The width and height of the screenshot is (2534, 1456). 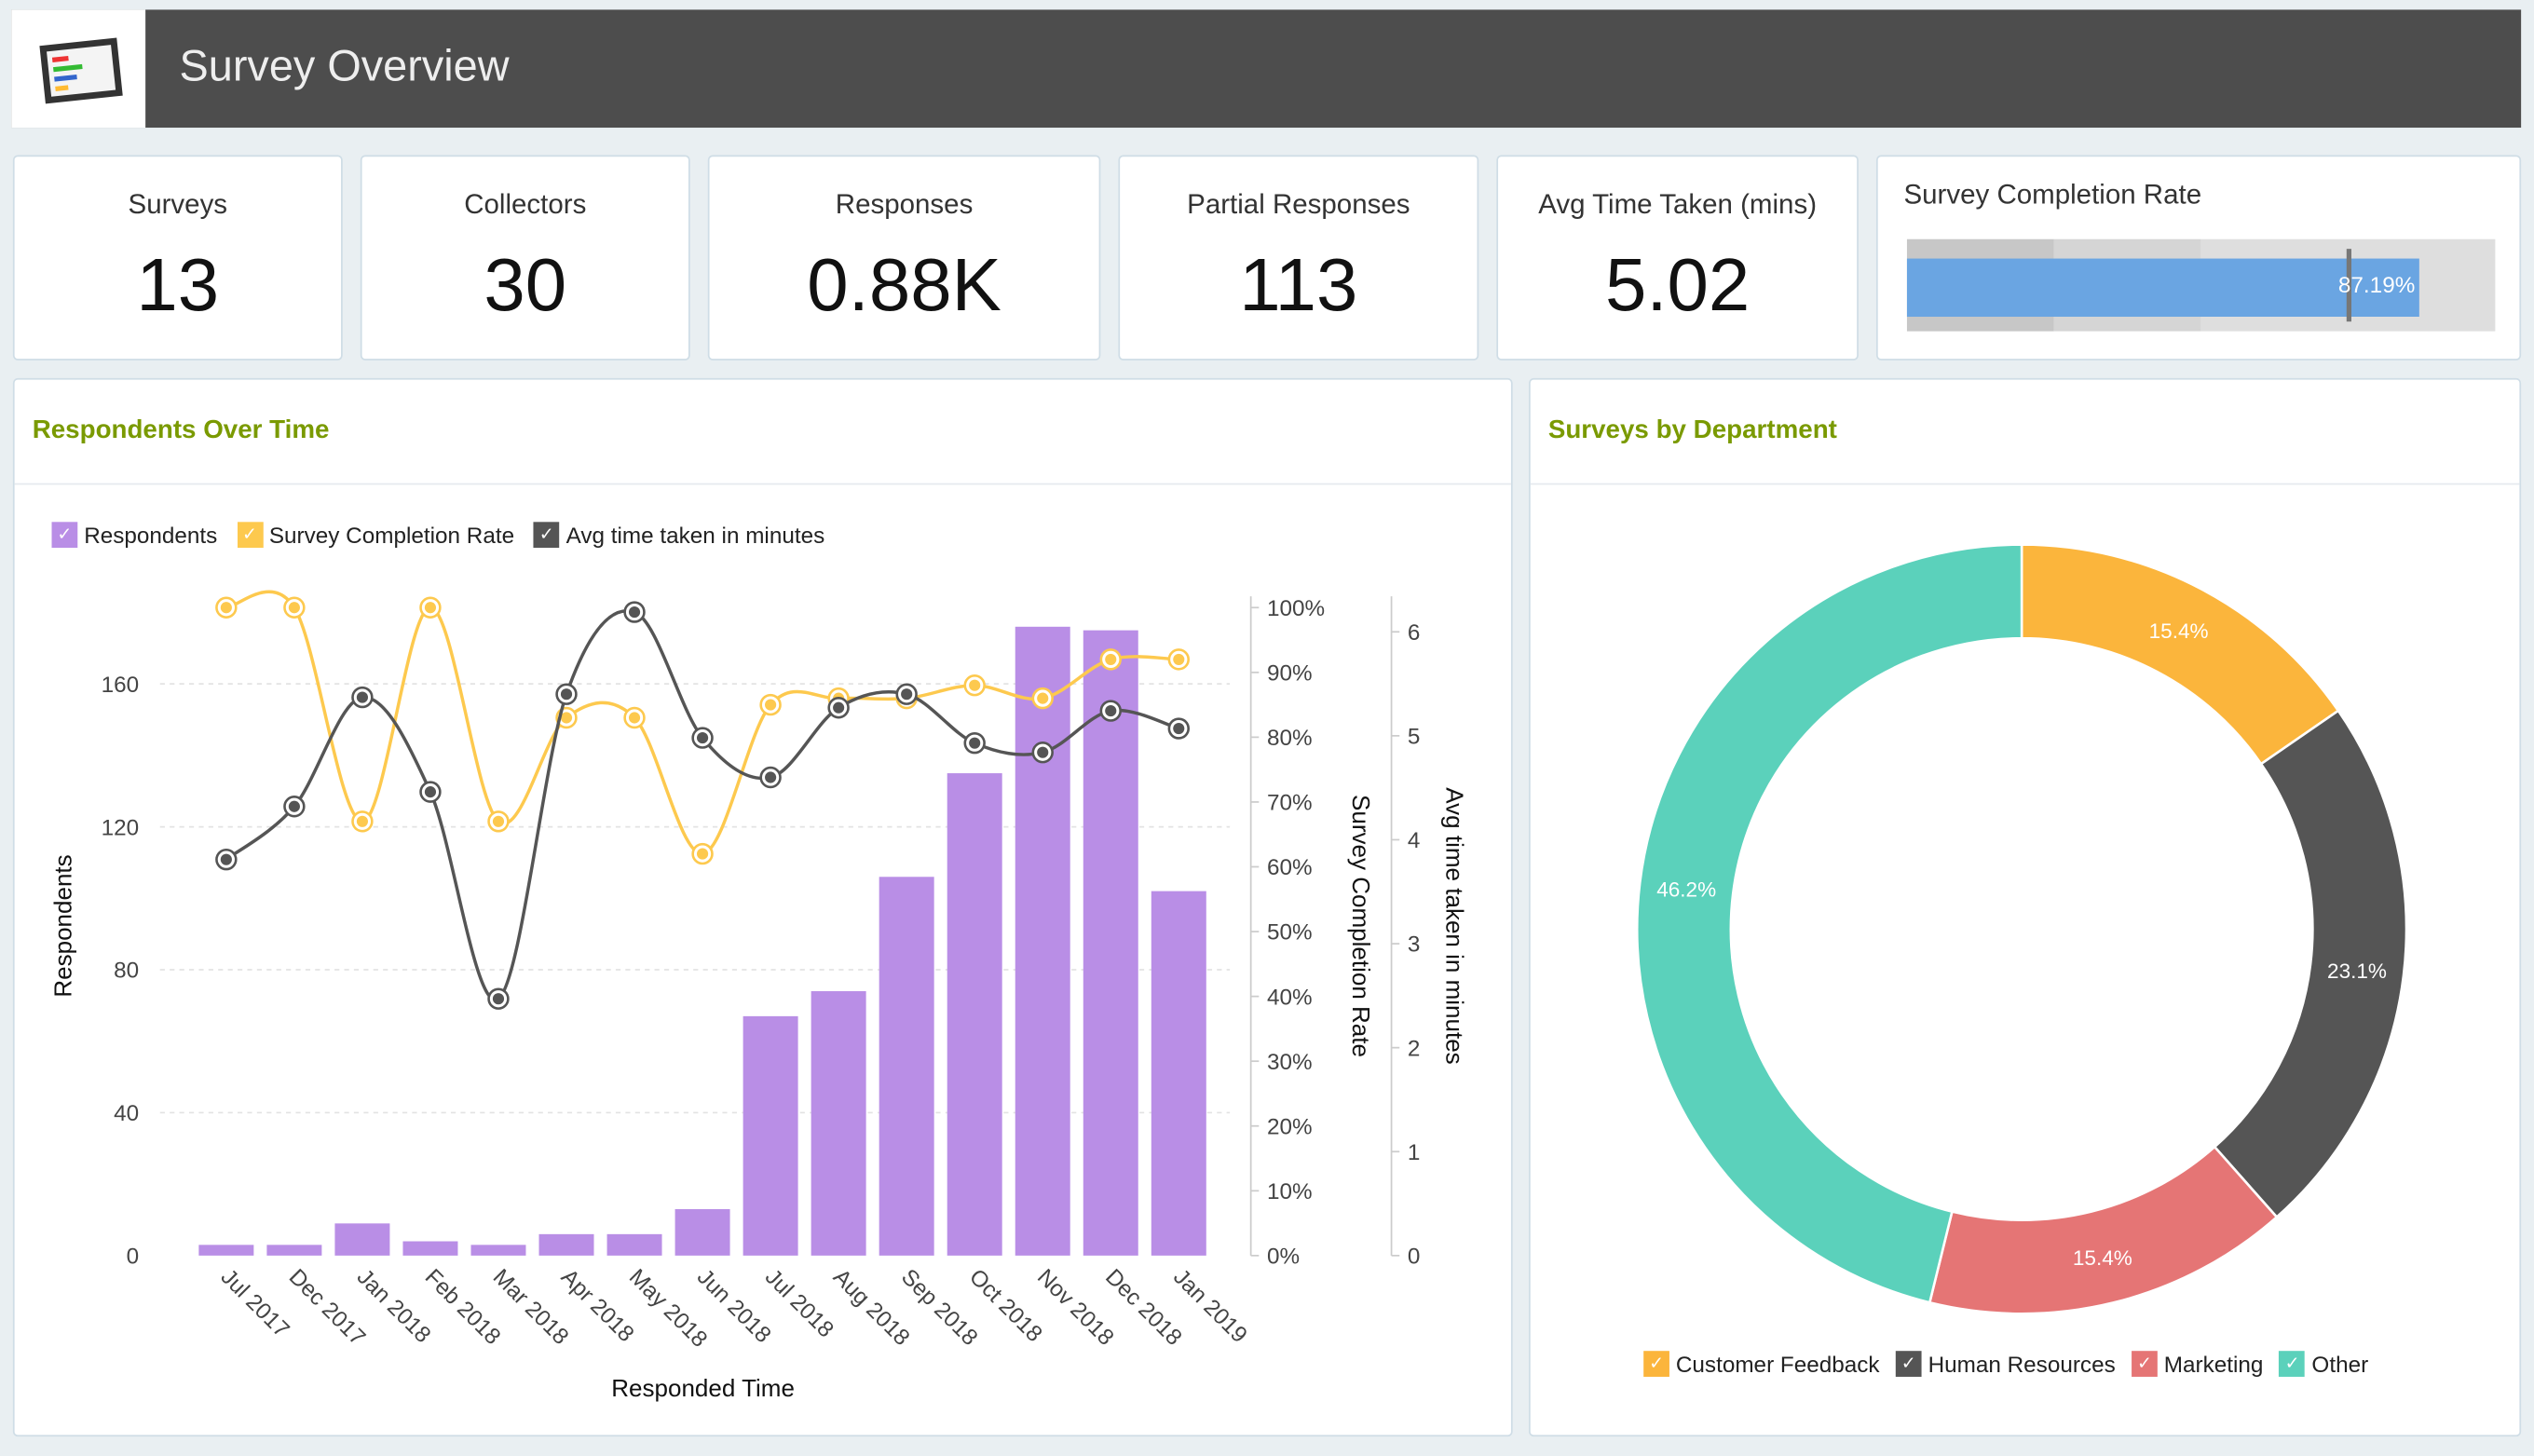 What do you see at coordinates (2213, 1364) in the screenshot?
I see `legend-label: Marketing` at bounding box center [2213, 1364].